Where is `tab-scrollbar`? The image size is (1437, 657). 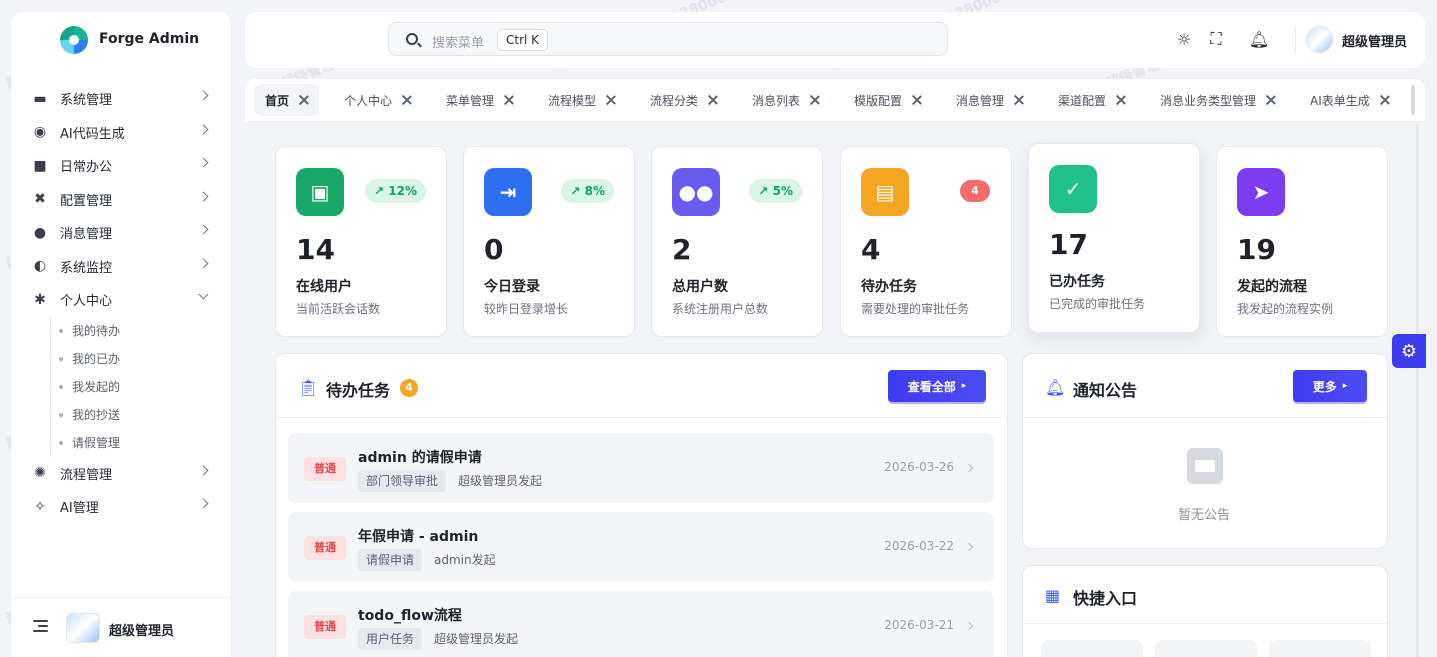 tab-scrollbar is located at coordinates (1413, 100).